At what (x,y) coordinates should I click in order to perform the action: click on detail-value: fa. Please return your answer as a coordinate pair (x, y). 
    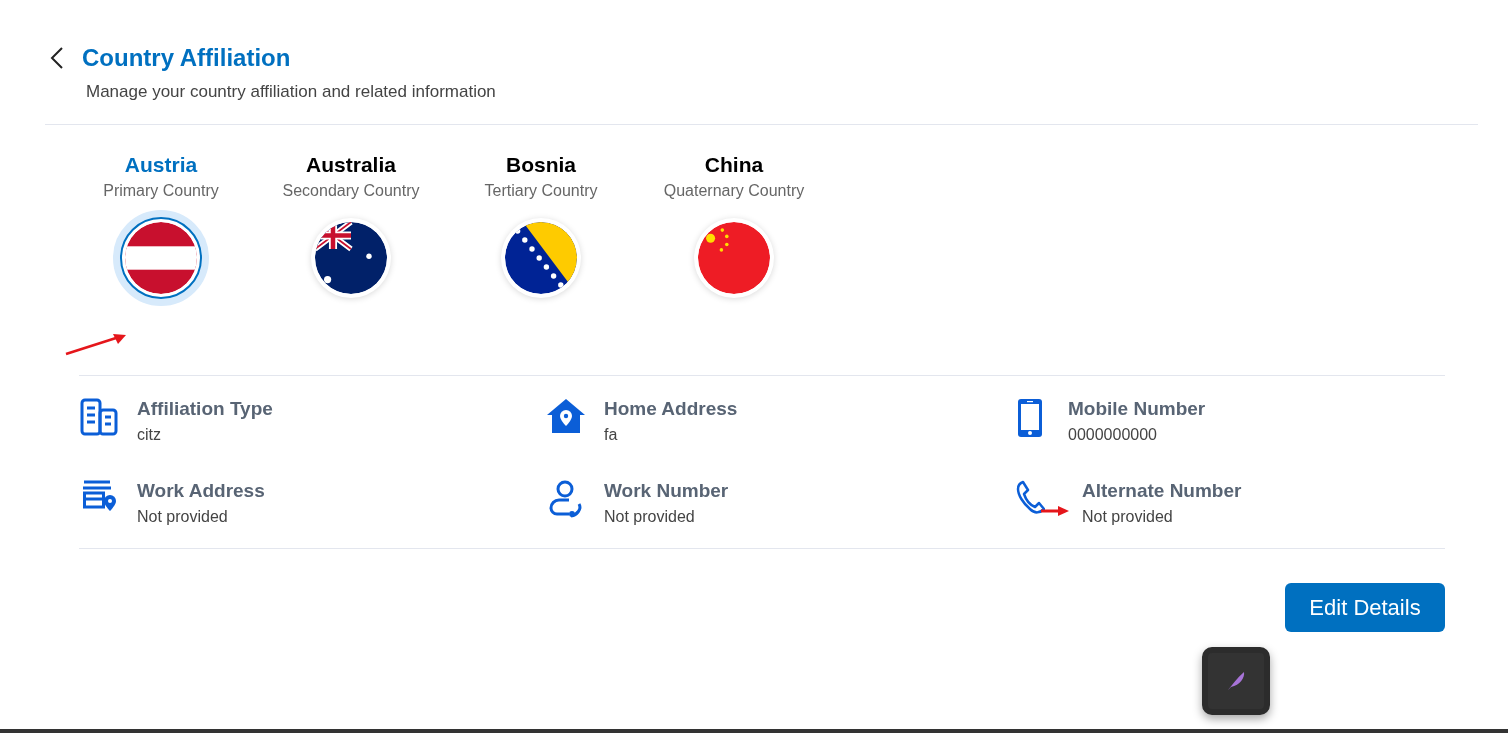
    Looking at the image, I should click on (611, 435).